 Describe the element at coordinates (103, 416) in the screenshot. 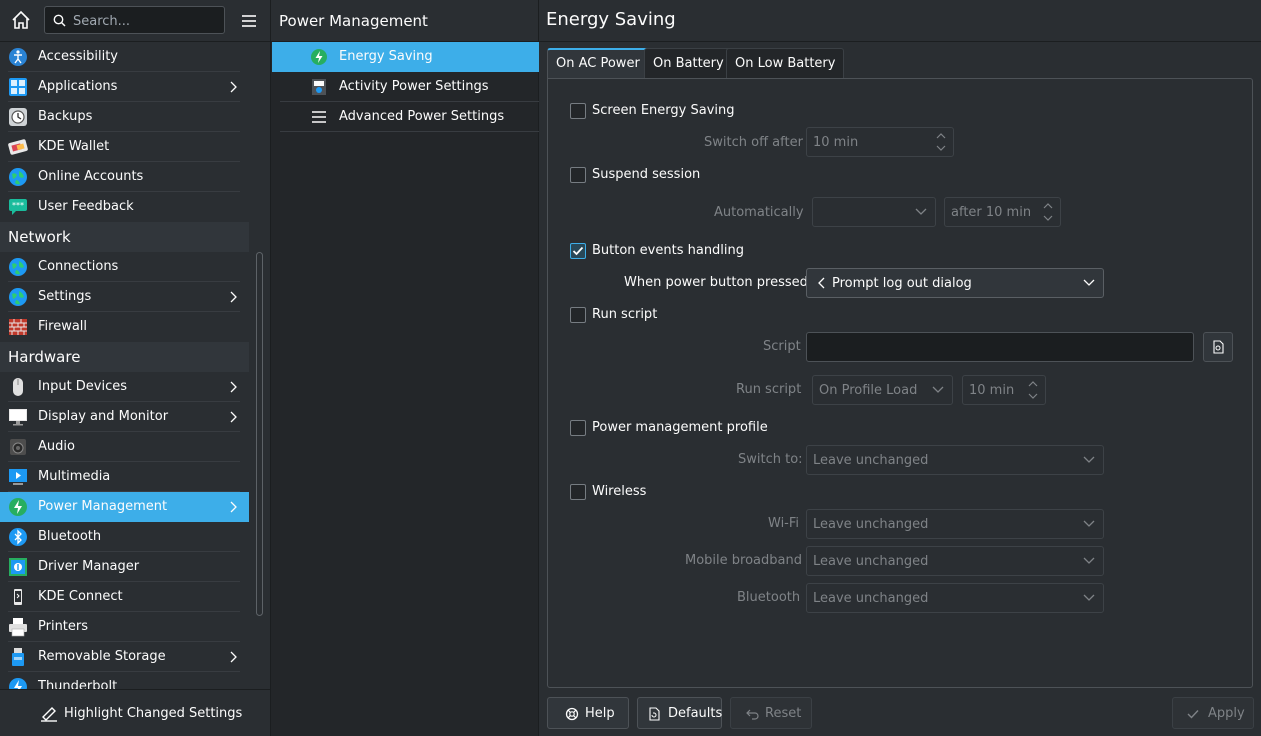

I see `sidebar-item-label: Display and Monitor` at that location.